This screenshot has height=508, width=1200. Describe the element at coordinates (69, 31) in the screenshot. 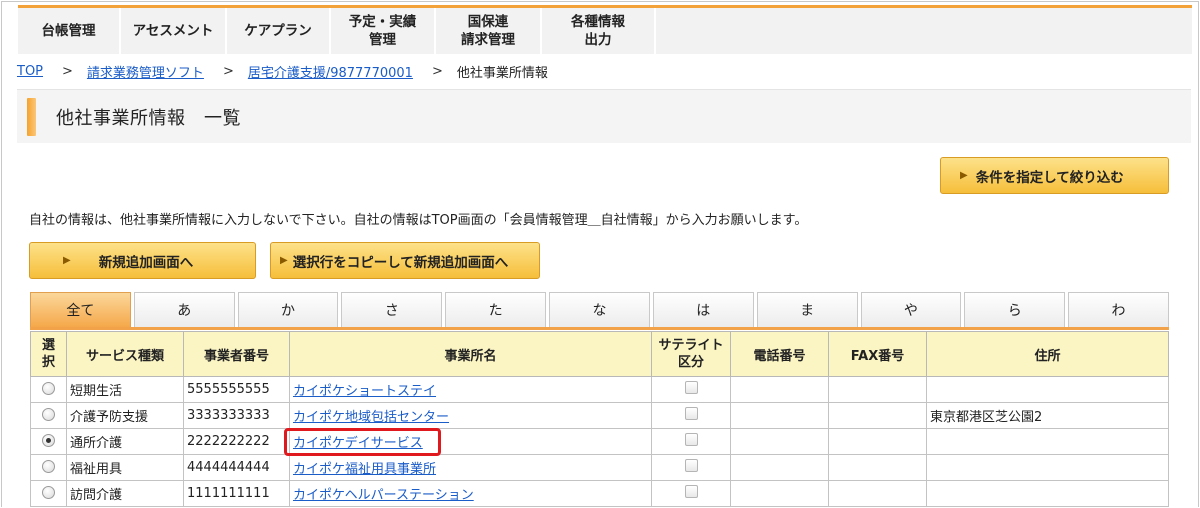

I see `nav-ledger: 台帳管理` at that location.